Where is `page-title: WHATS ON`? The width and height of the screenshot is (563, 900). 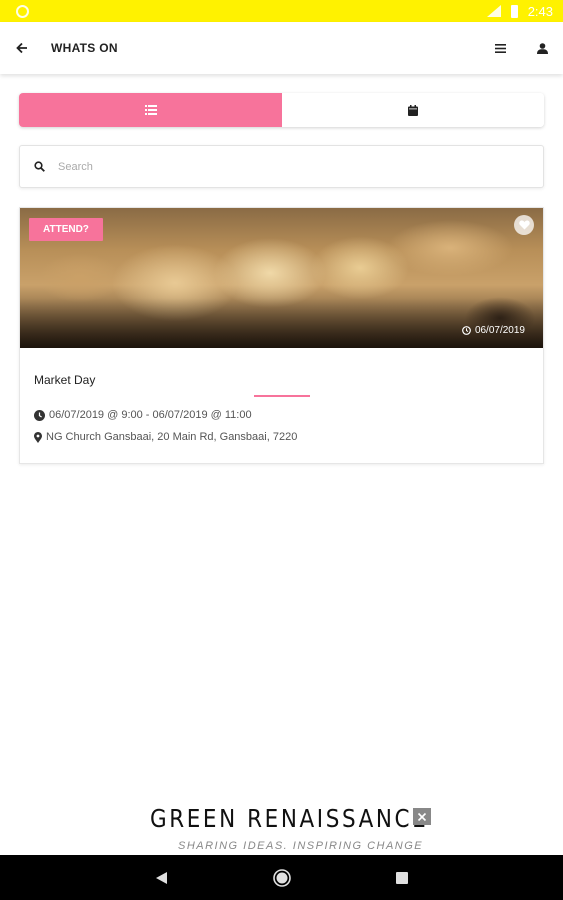
page-title: WHATS ON is located at coordinates (84, 48).